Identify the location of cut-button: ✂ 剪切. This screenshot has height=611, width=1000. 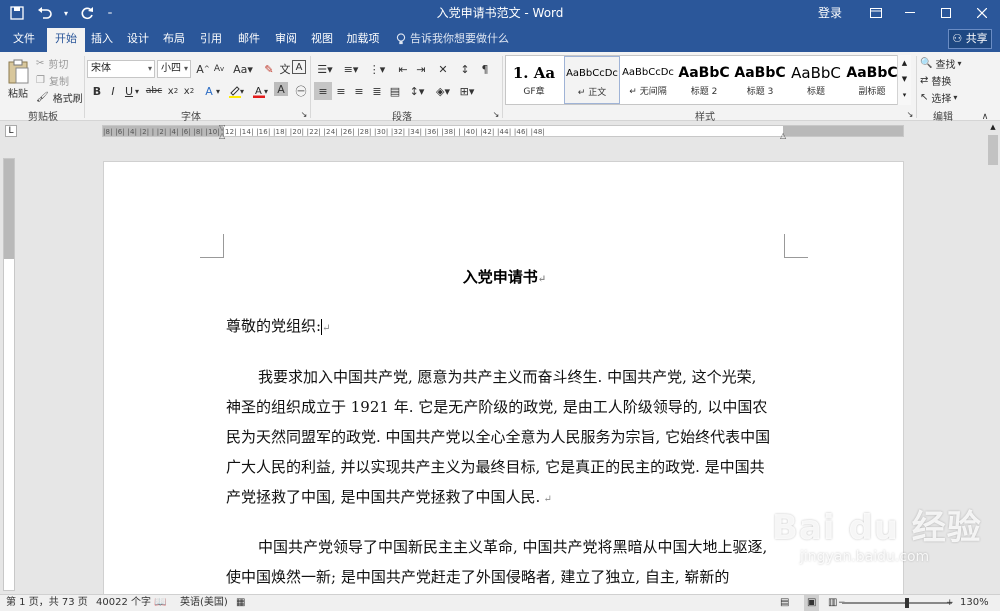
(52, 63).